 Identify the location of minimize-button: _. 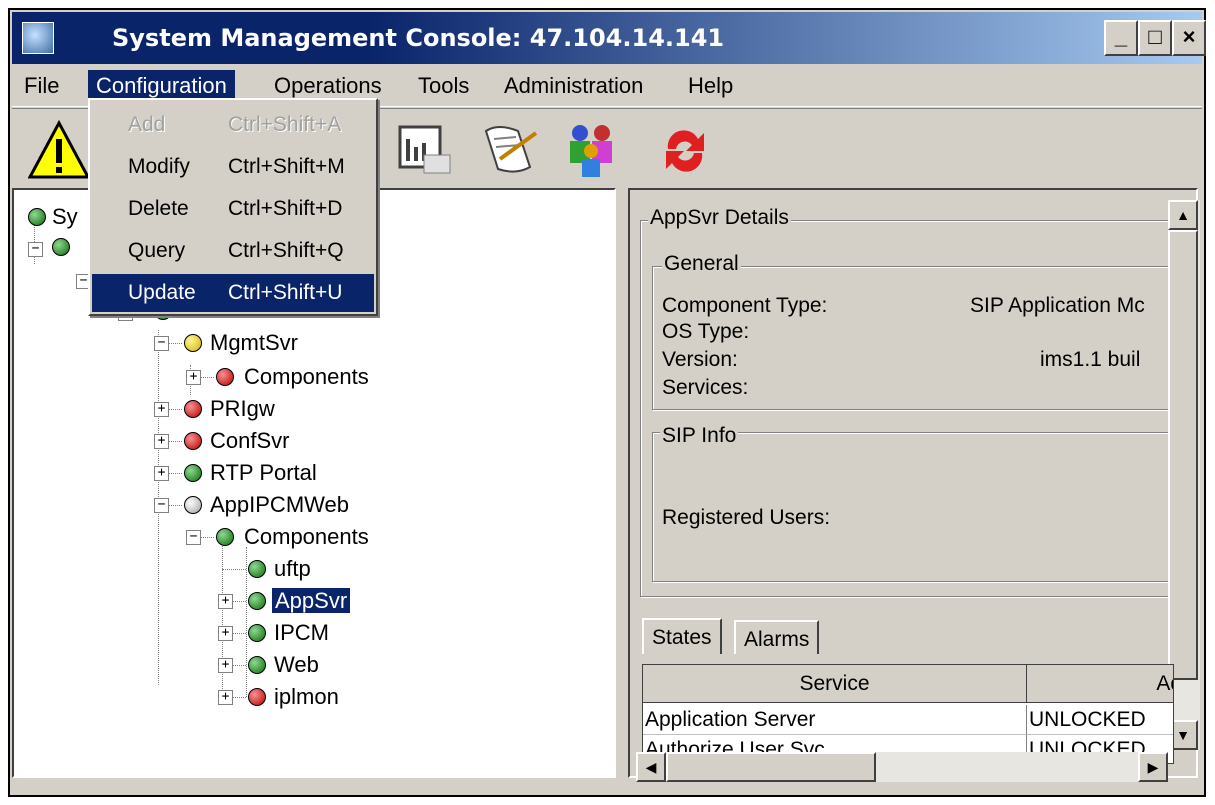
(1121, 38).